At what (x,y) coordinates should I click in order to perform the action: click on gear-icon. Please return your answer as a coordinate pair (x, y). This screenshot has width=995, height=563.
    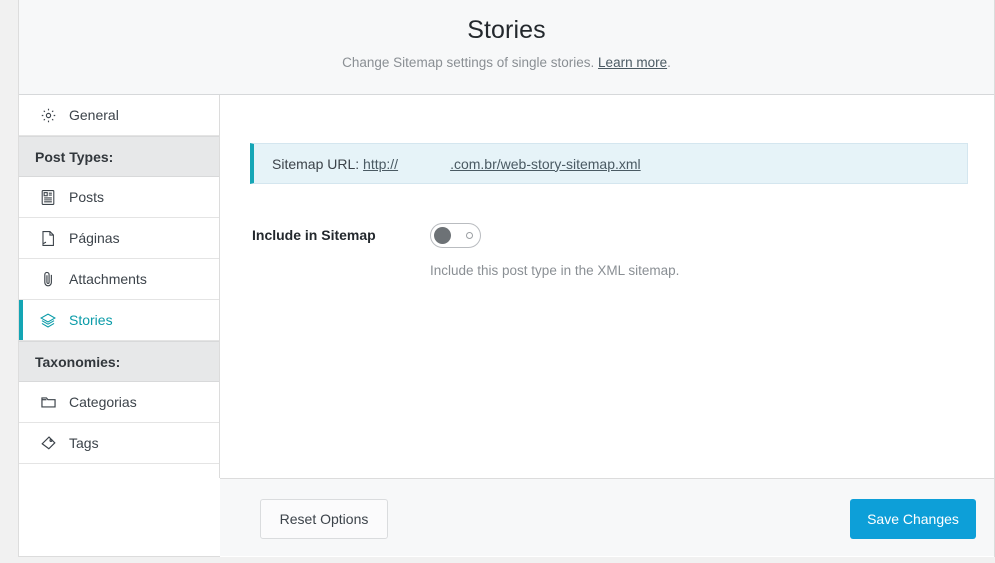
    Looking at the image, I should click on (48, 115).